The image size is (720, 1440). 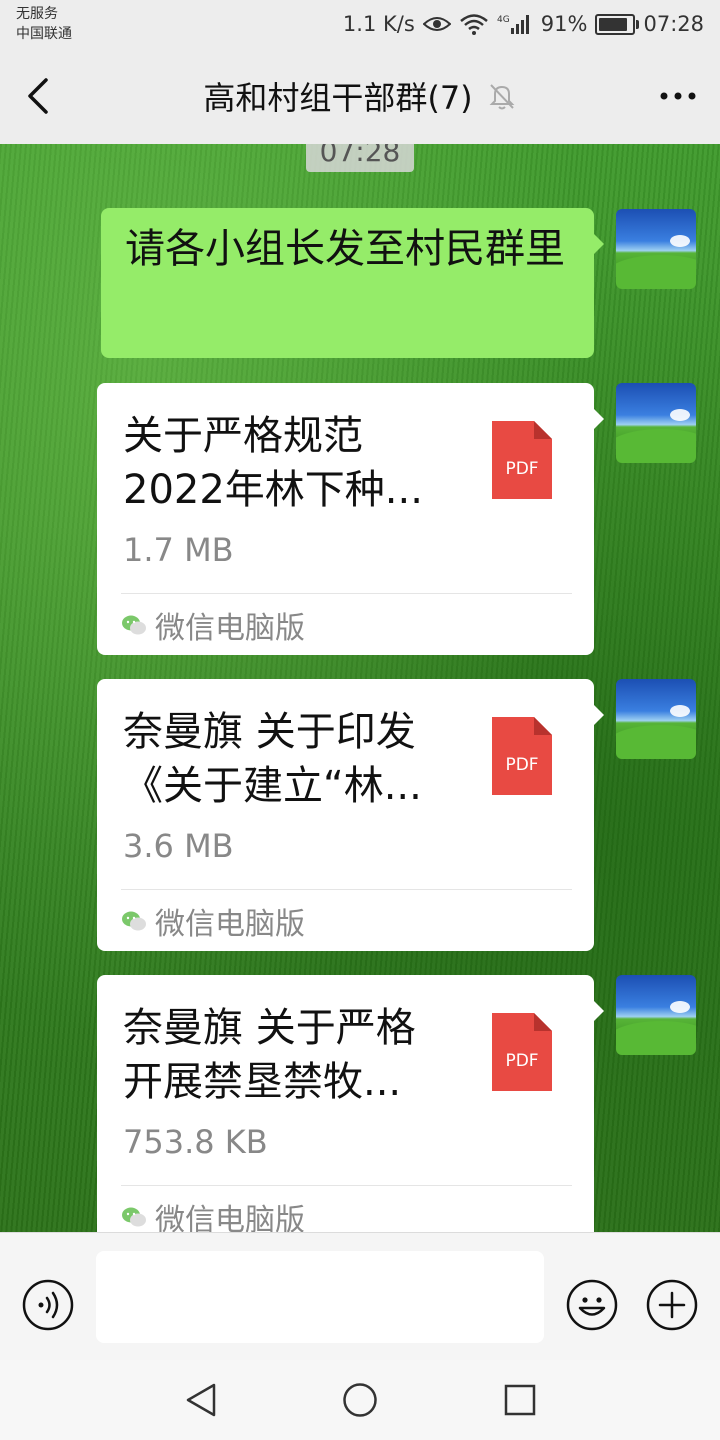 I want to click on file-message-card: 奈曼旗 关于印发《关于建立“林... 3.6 MB PDF 微信电脑版, so click(x=350, y=815).